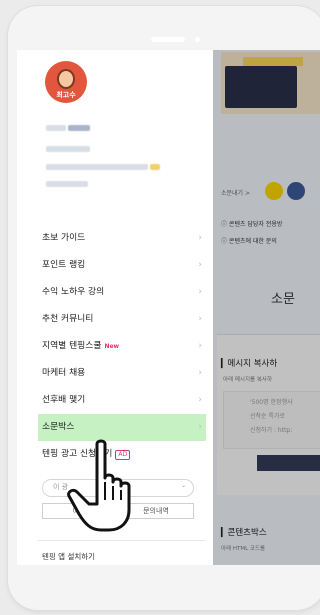  Describe the element at coordinates (197, 39) in the screenshot. I see `phone-camera` at that location.